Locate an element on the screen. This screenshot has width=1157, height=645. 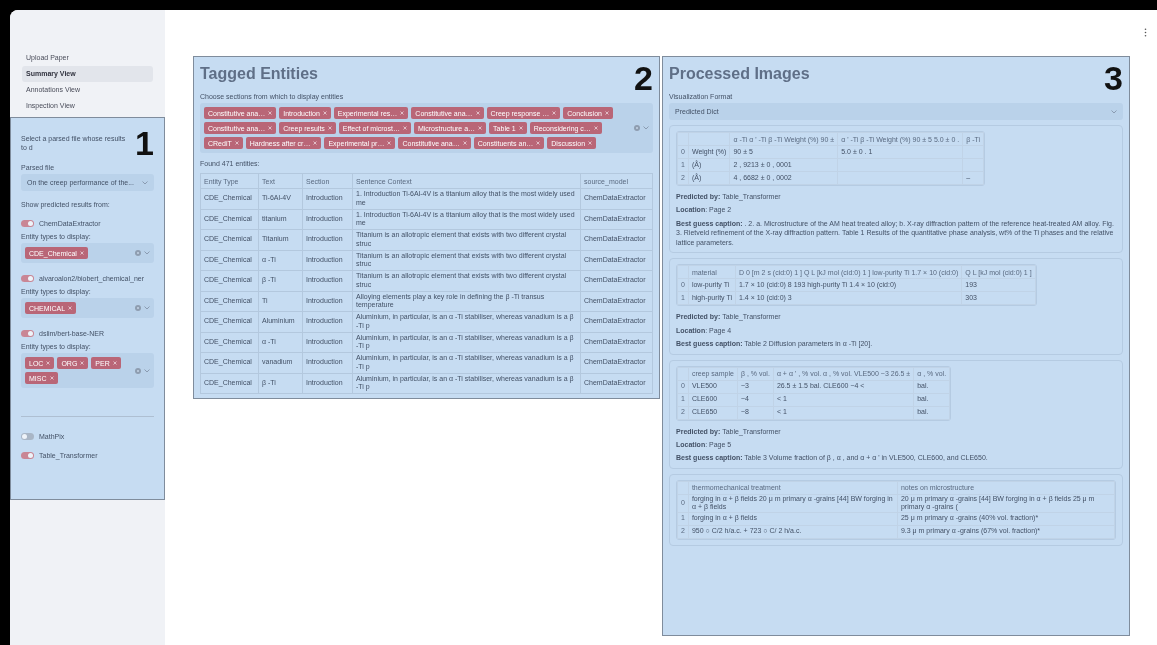
callout-number: 3 is located at coordinates (1113, 78).